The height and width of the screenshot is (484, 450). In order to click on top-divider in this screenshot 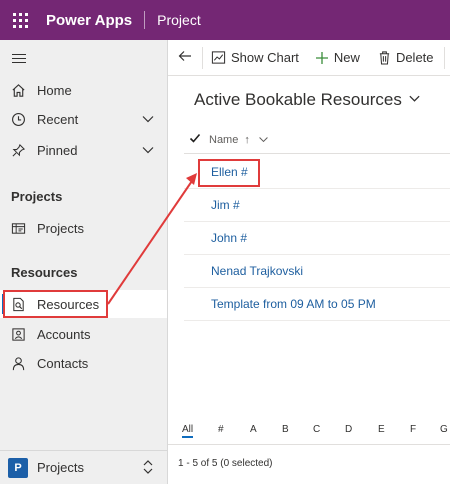, I will do `click(145, 20)`.